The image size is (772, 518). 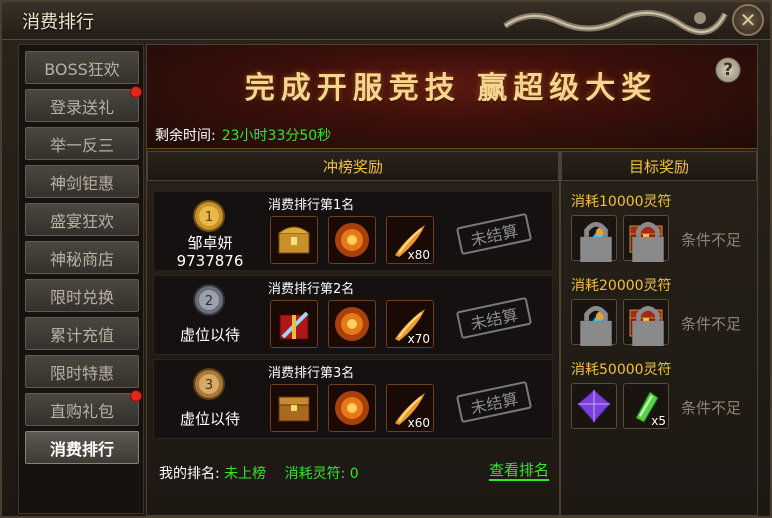 What do you see at coordinates (354, 474) in the screenshot?
I see `consume-value: 0` at bounding box center [354, 474].